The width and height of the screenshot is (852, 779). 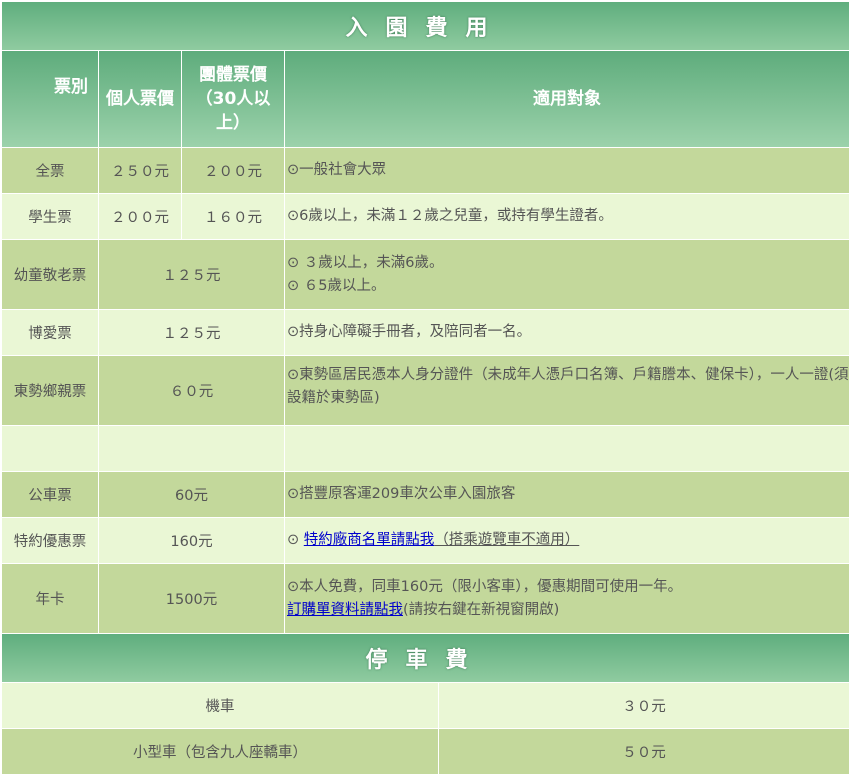 I want to click on header-target: 適用對象, so click(x=568, y=99).